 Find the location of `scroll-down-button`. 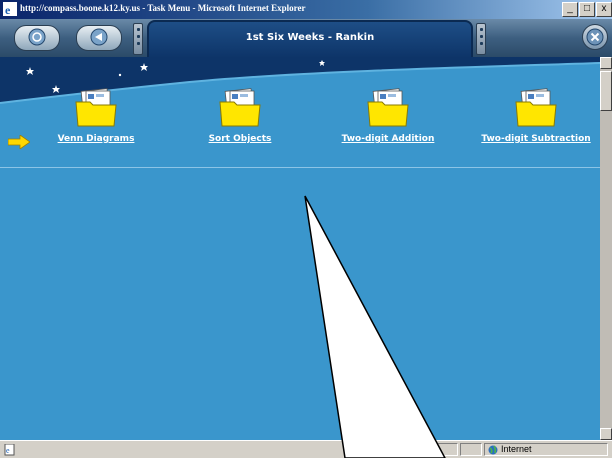

scroll-down-button is located at coordinates (606, 434).